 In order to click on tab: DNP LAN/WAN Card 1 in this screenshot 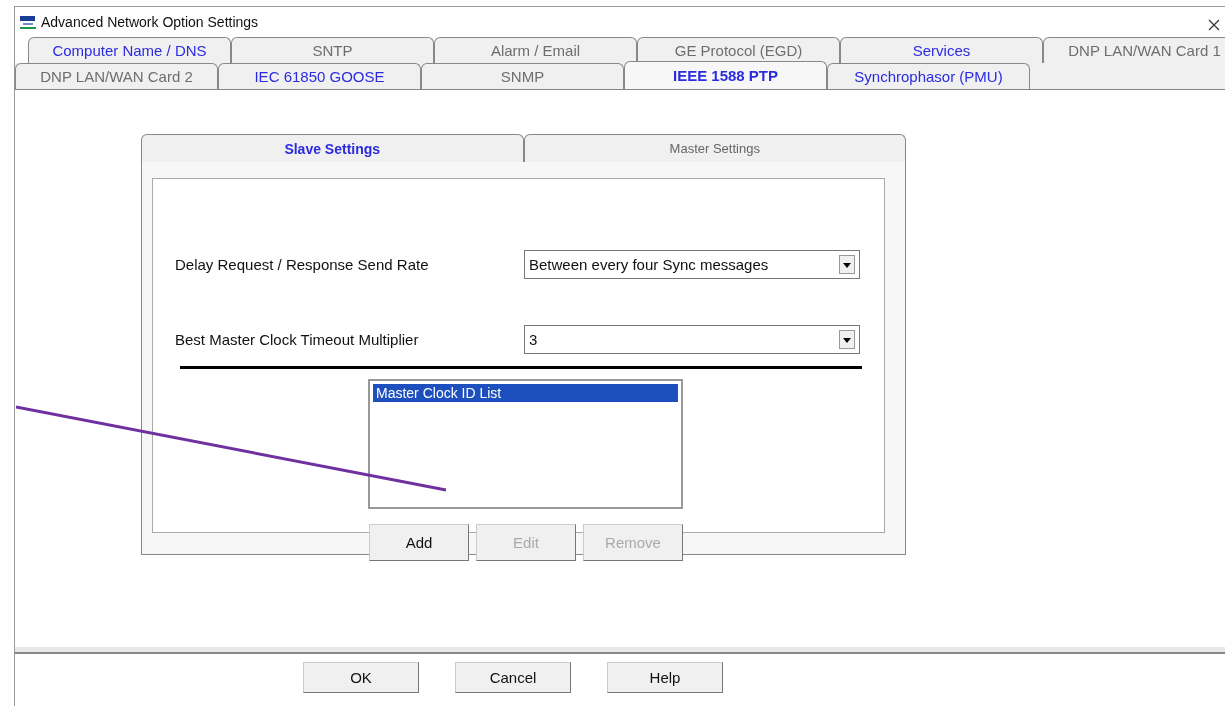, I will do `click(1134, 50)`.